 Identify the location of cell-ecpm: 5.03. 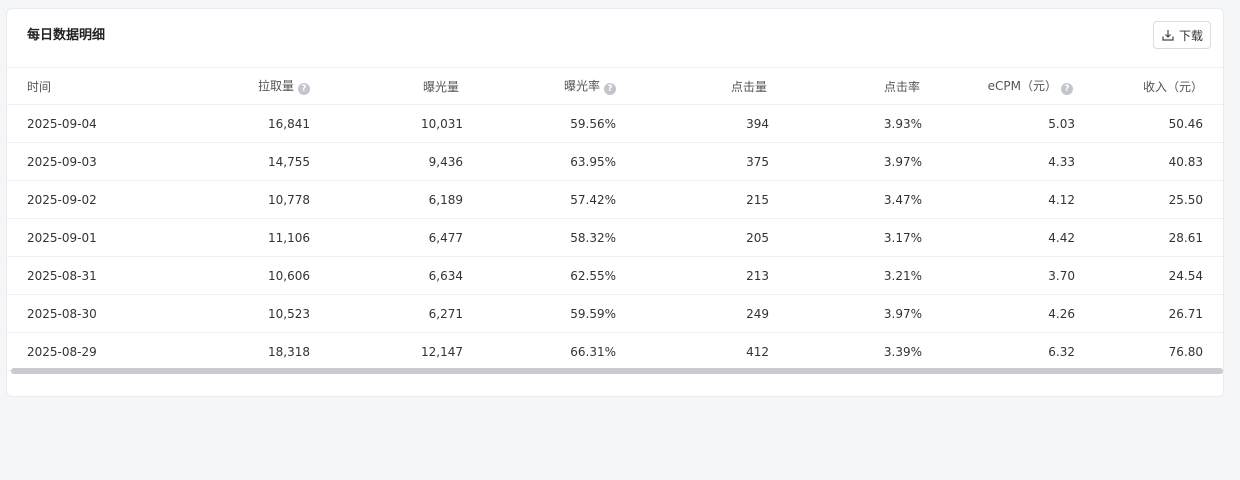
(998, 123).